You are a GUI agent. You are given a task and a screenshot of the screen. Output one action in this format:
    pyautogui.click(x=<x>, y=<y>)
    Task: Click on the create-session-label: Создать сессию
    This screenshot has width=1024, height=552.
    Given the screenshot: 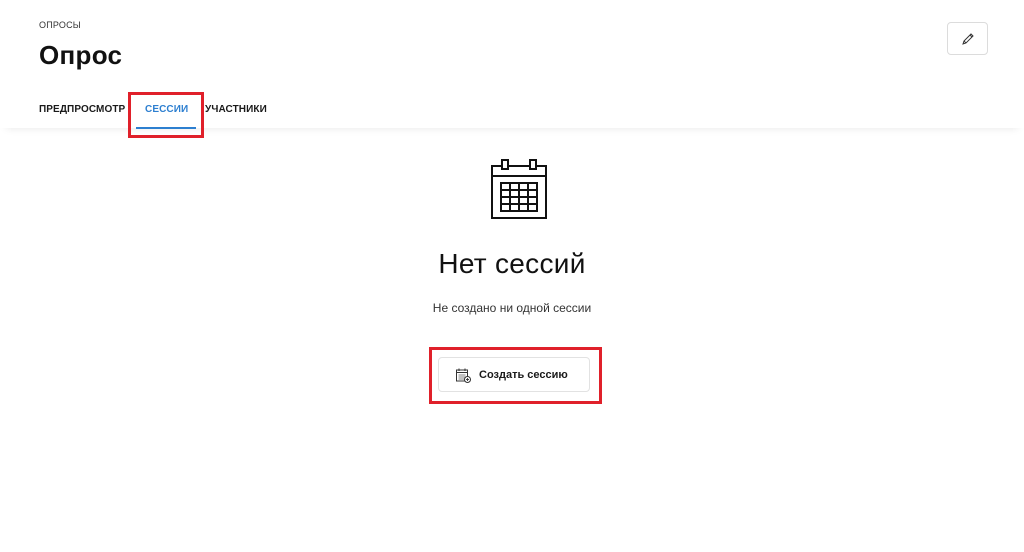 What is the action you would take?
    pyautogui.click(x=523, y=374)
    